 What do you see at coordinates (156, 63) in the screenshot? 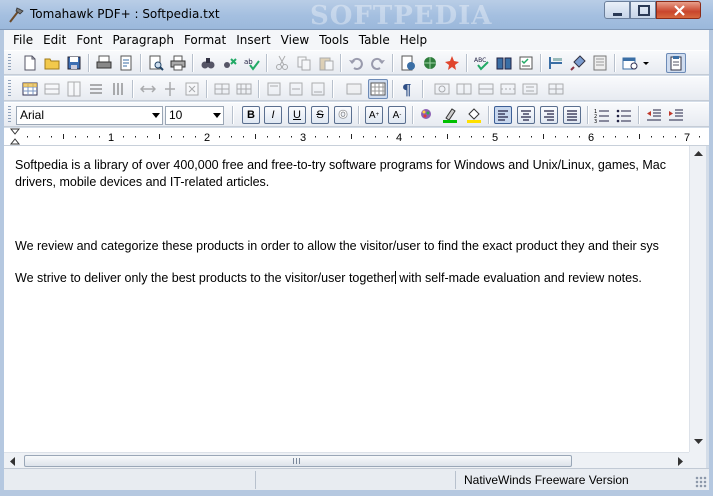
I see `print-preview-icon` at bounding box center [156, 63].